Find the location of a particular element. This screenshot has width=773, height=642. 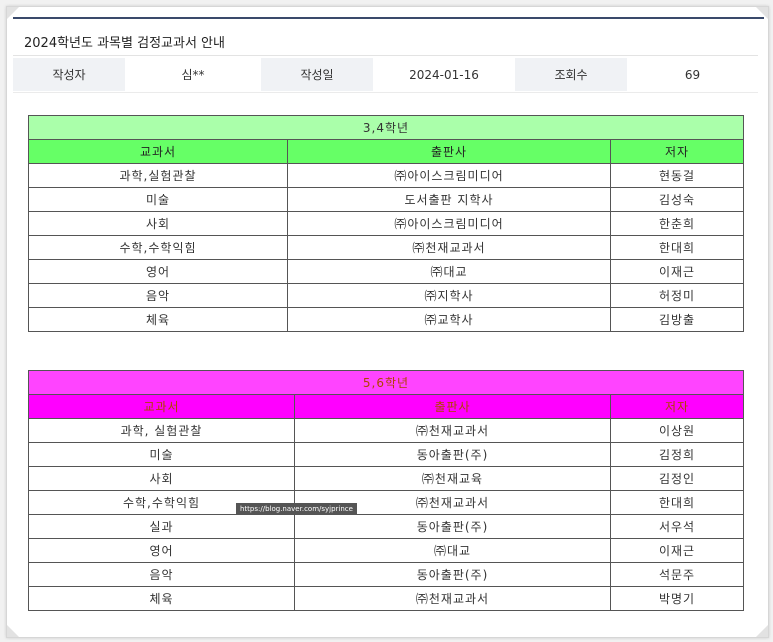

table-row: 사회 ㈜천재교육 김정인 is located at coordinates (386, 478).